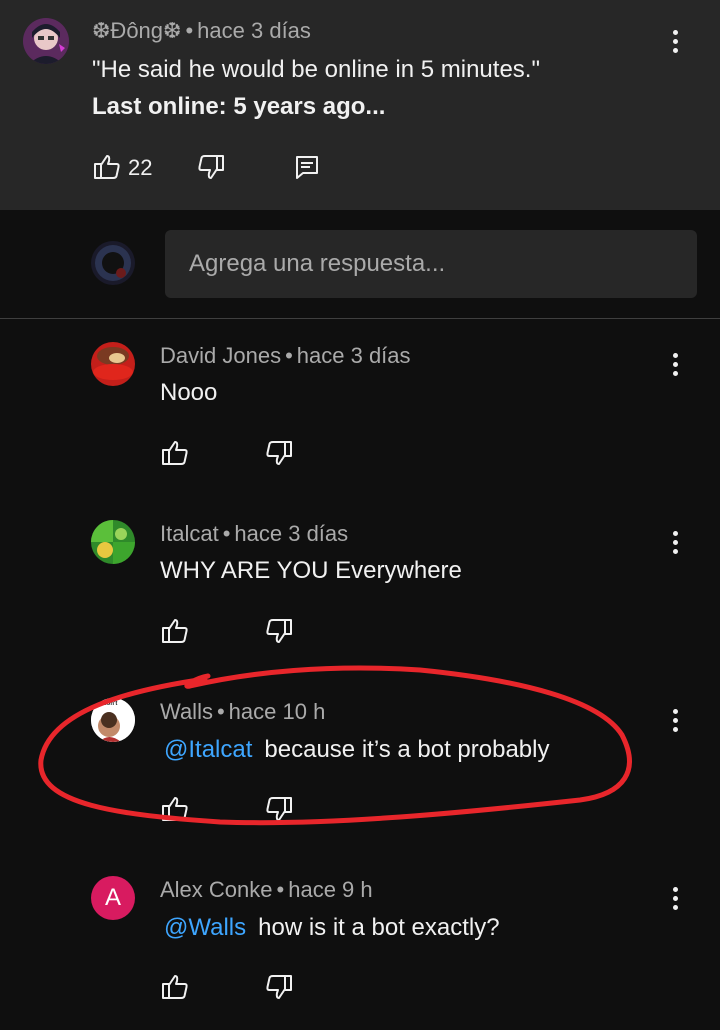  What do you see at coordinates (311, 570) in the screenshot?
I see `reply-text: WHY ARE YOU Everywhere` at bounding box center [311, 570].